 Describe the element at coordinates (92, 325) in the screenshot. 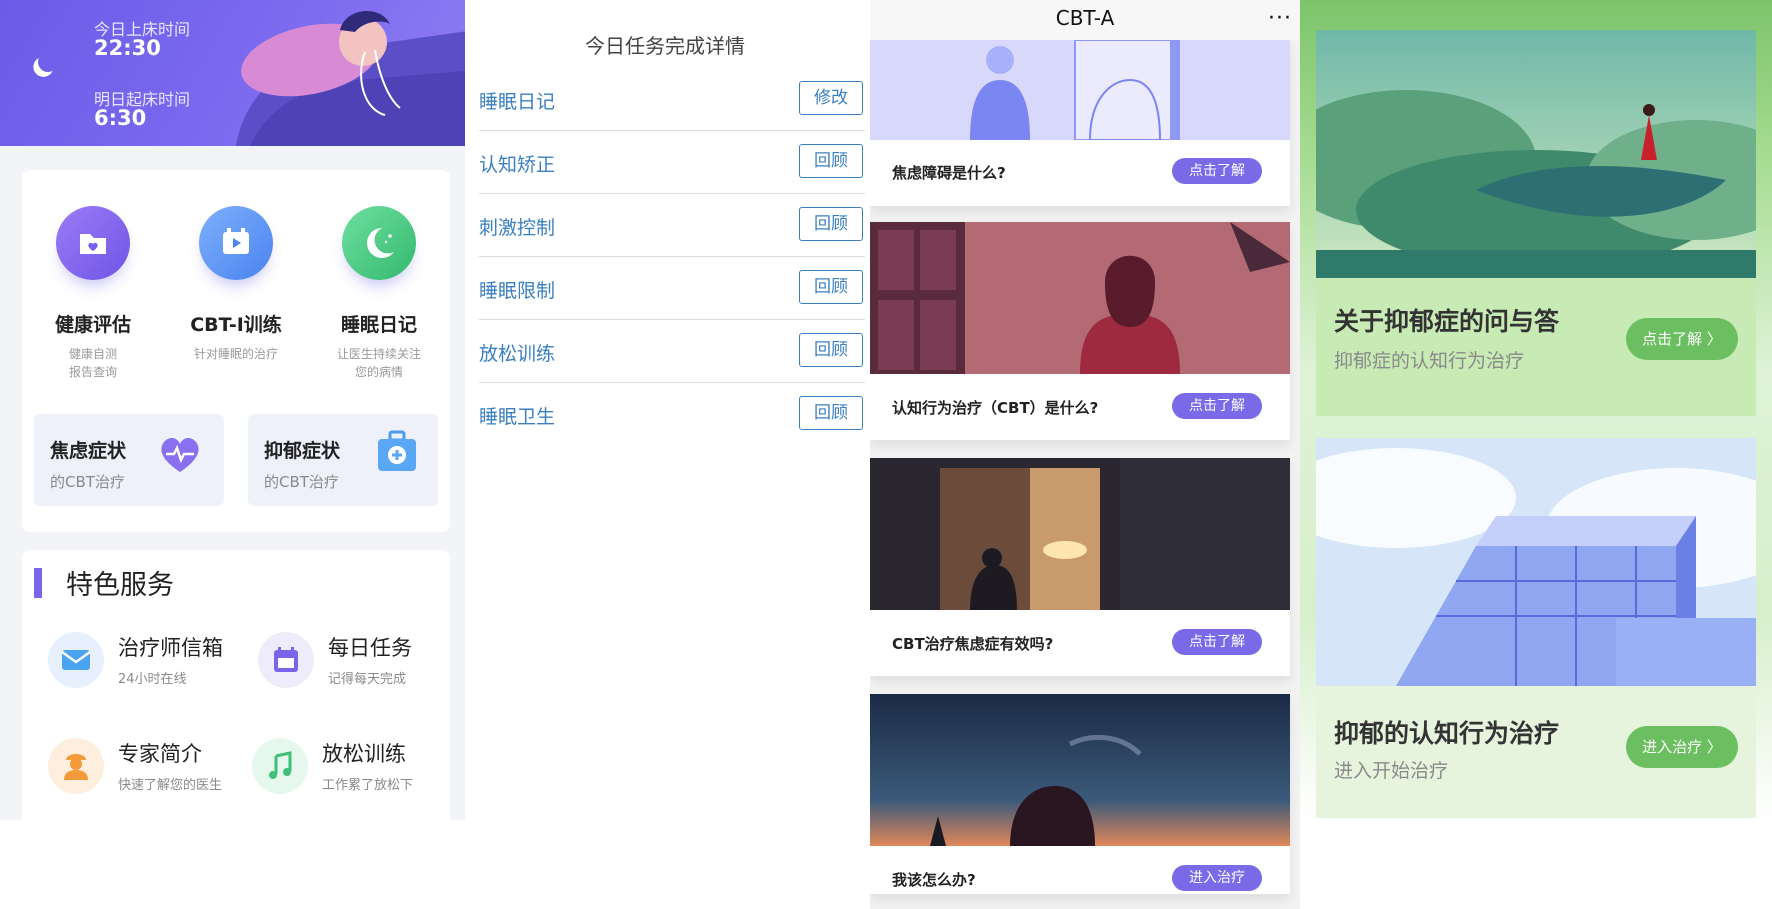

I see `feature-title: 健康评估` at that location.